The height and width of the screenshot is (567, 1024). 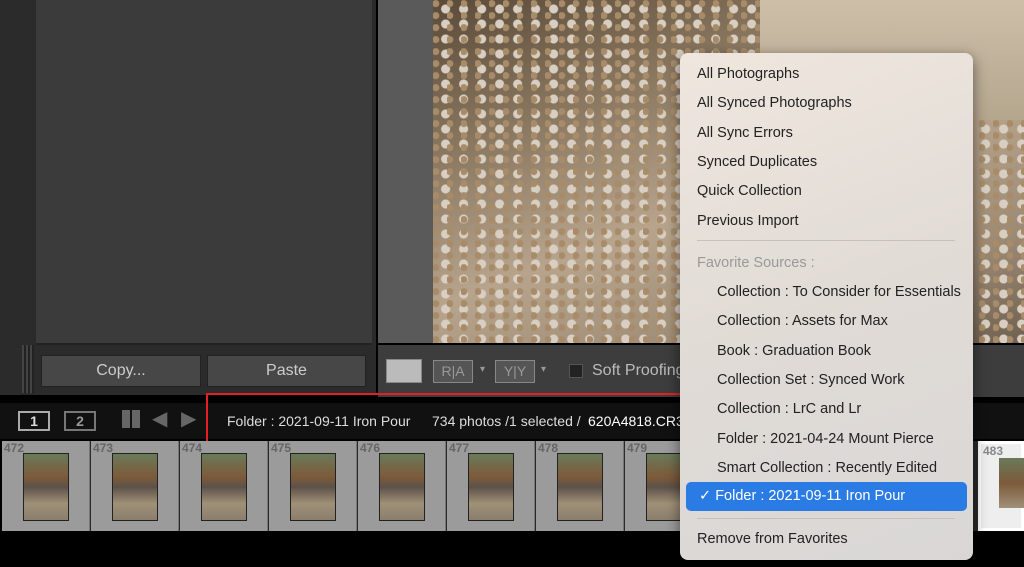 I want to click on soft-proofing-label: Soft Proofing, so click(x=638, y=370).